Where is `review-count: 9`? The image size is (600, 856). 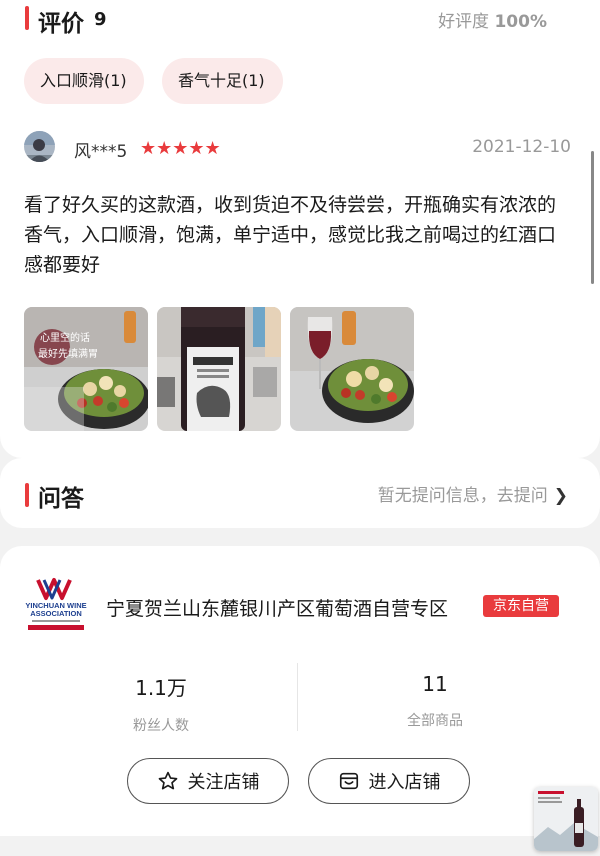 review-count: 9 is located at coordinates (100, 19).